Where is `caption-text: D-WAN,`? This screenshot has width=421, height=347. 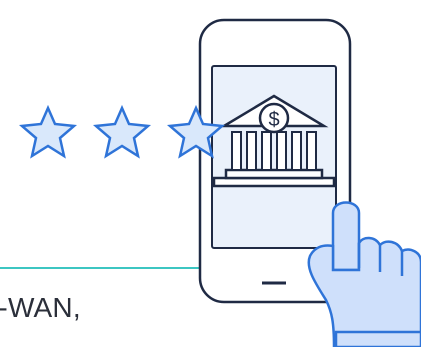
caption-text: D-WAN, is located at coordinates (40, 307).